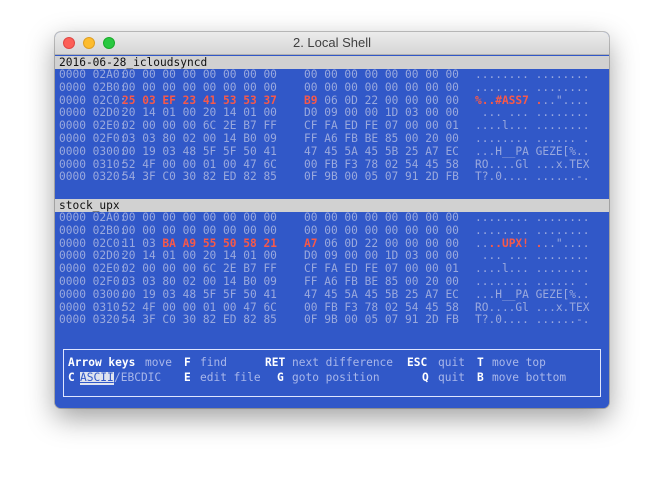 The image size is (665, 487). I want to click on hex-bytes-difference: A7, so click(311, 243).